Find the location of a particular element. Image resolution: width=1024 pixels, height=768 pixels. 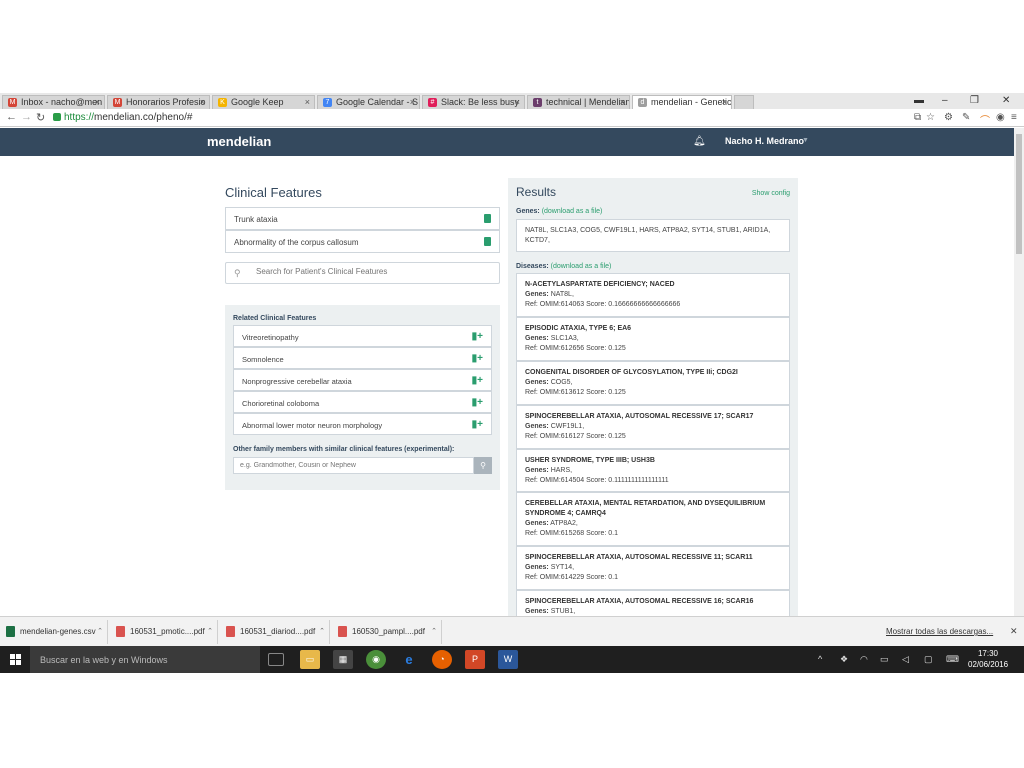

edge-icon: e is located at coordinates (409, 659).